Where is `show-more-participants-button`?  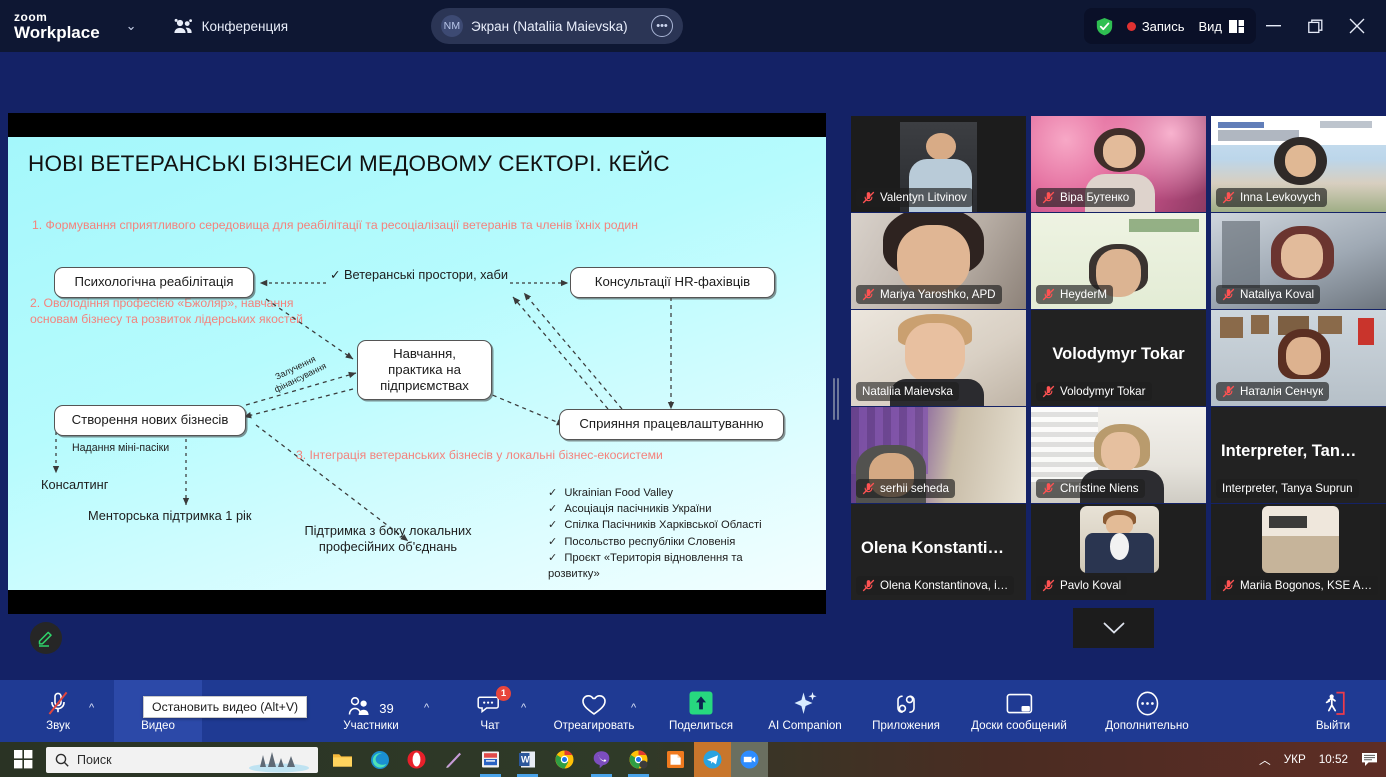
show-more-participants-button is located at coordinates (1113, 628).